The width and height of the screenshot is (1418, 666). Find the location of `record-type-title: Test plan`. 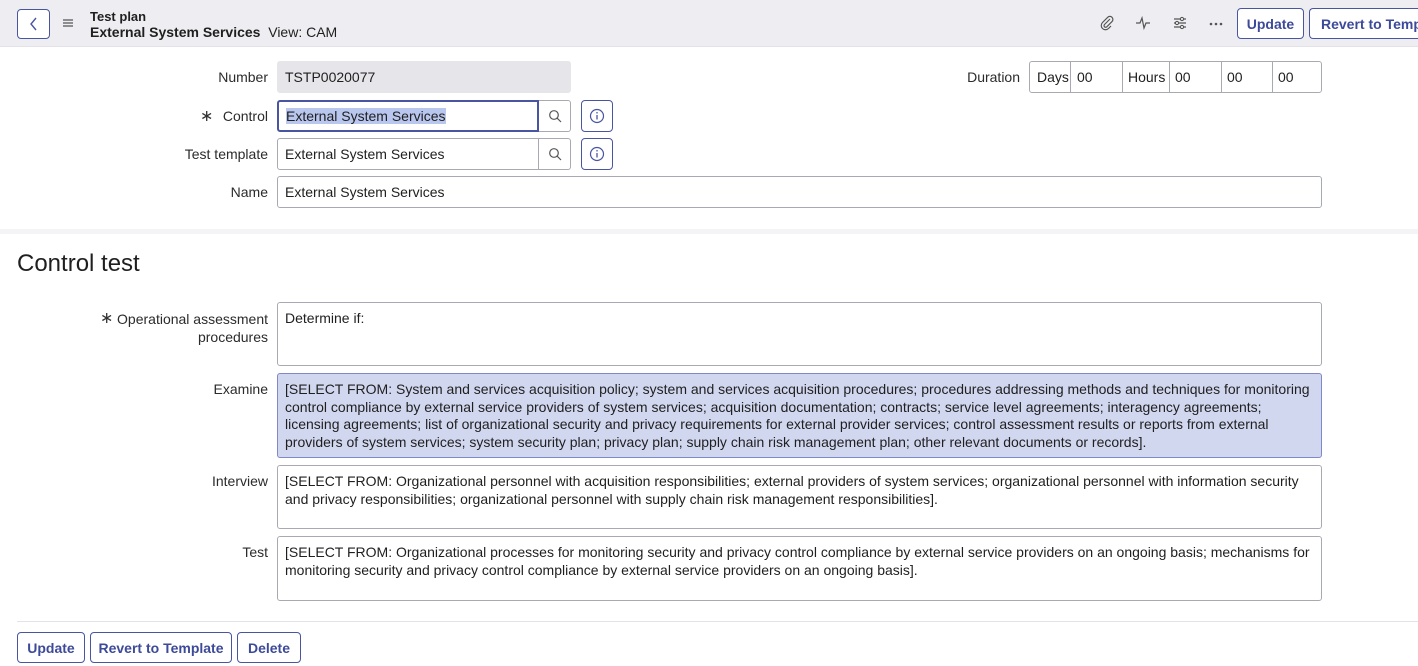

record-type-title: Test plan is located at coordinates (118, 16).